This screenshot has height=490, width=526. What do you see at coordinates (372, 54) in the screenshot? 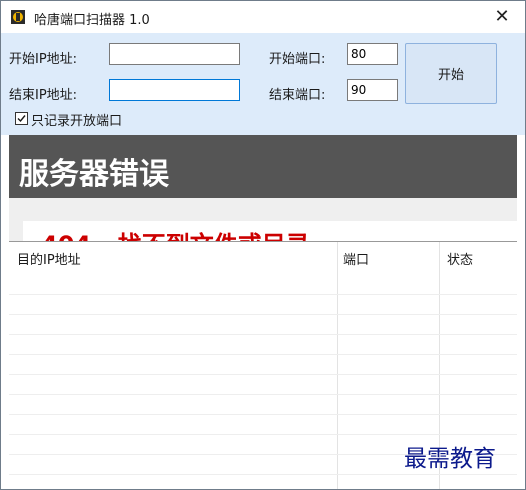
I see `start-port-input` at bounding box center [372, 54].